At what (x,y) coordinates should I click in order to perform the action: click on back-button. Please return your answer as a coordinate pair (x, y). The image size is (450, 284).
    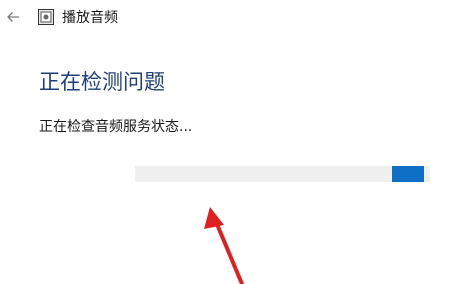
    Looking at the image, I should click on (13, 17).